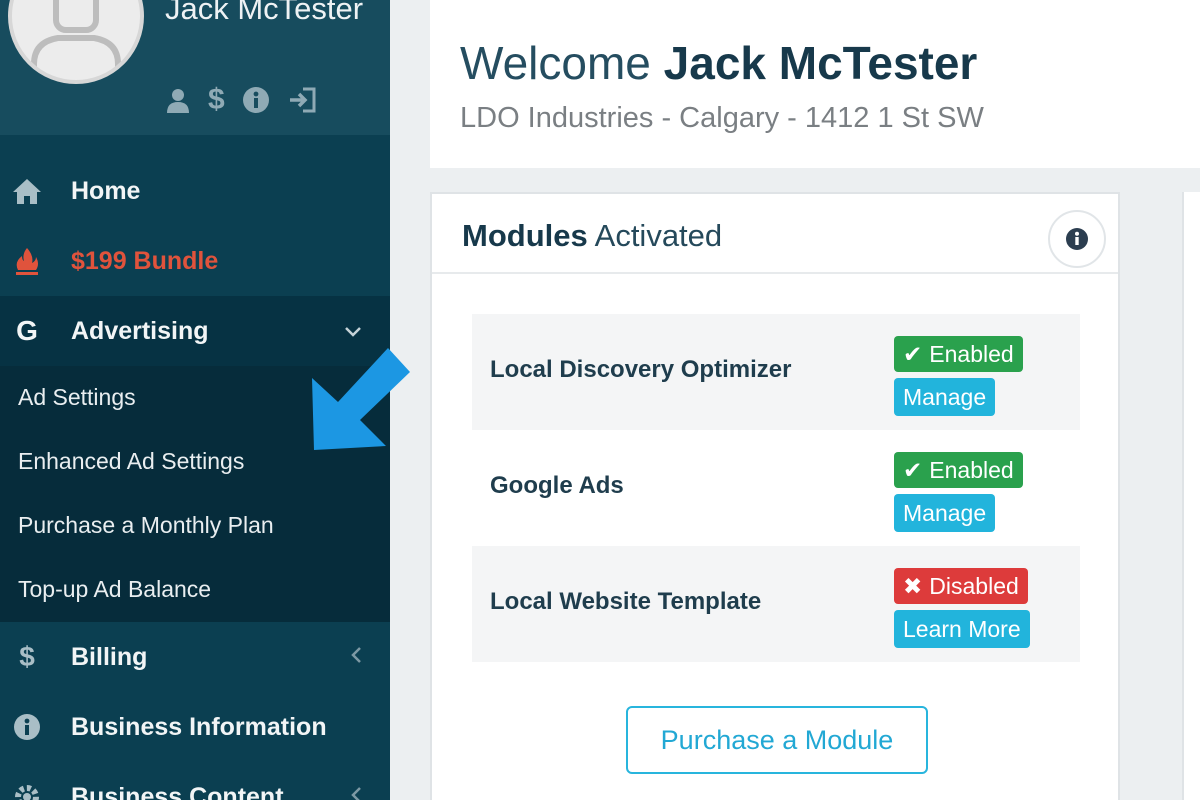 Image resolution: width=1200 pixels, height=800 pixels. What do you see at coordinates (722, 118) in the screenshot?
I see `business-location: LDO Industries - Calgary - 1412 1 St SW` at bounding box center [722, 118].